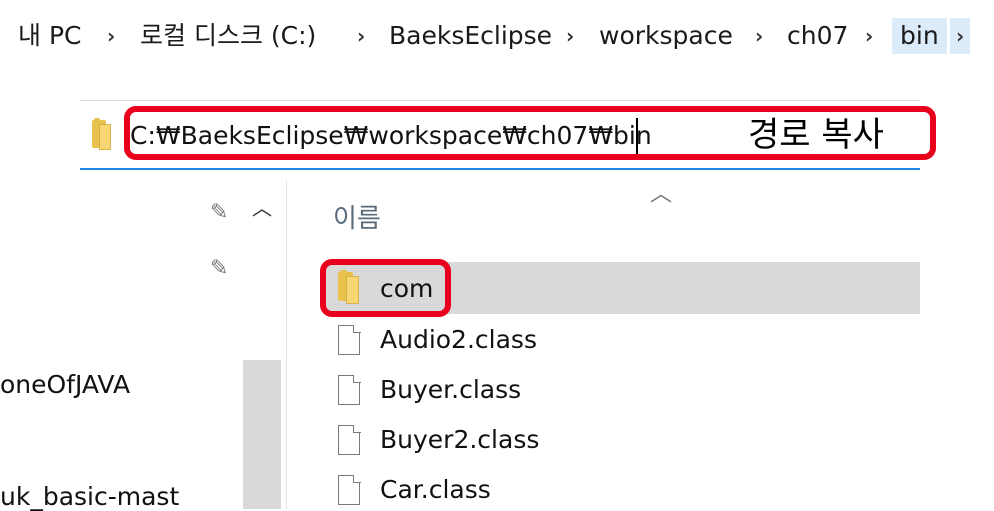  I want to click on file-name-audio2: Audio2.class, so click(458, 339).